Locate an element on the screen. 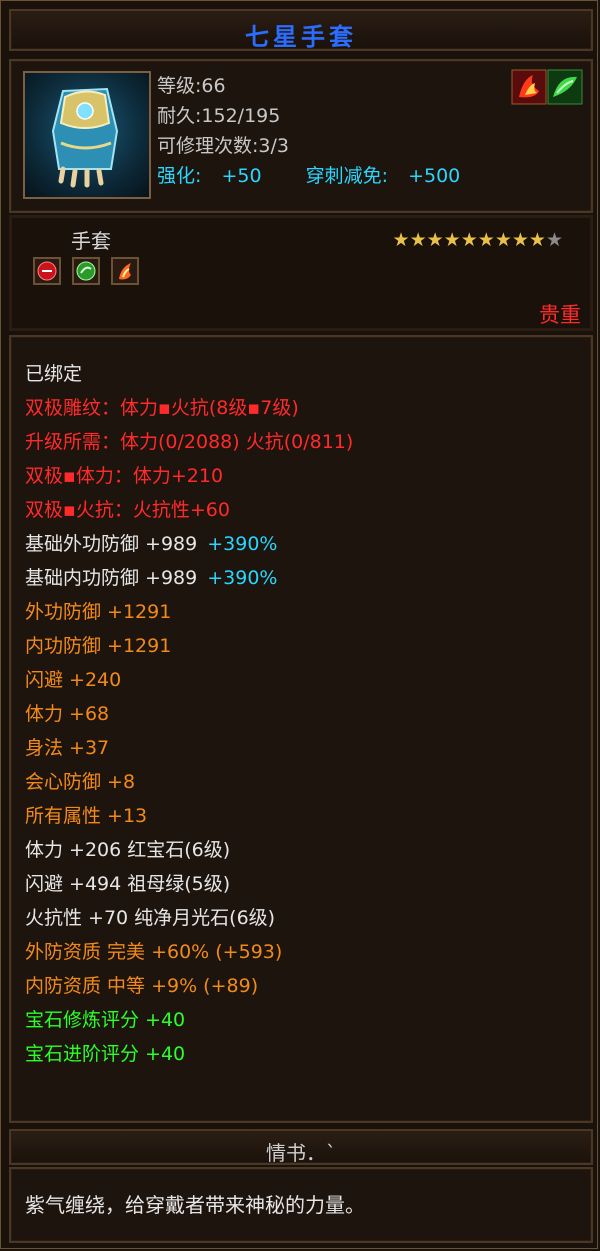  attribute-line: 会心防御 +8 is located at coordinates (80, 780).